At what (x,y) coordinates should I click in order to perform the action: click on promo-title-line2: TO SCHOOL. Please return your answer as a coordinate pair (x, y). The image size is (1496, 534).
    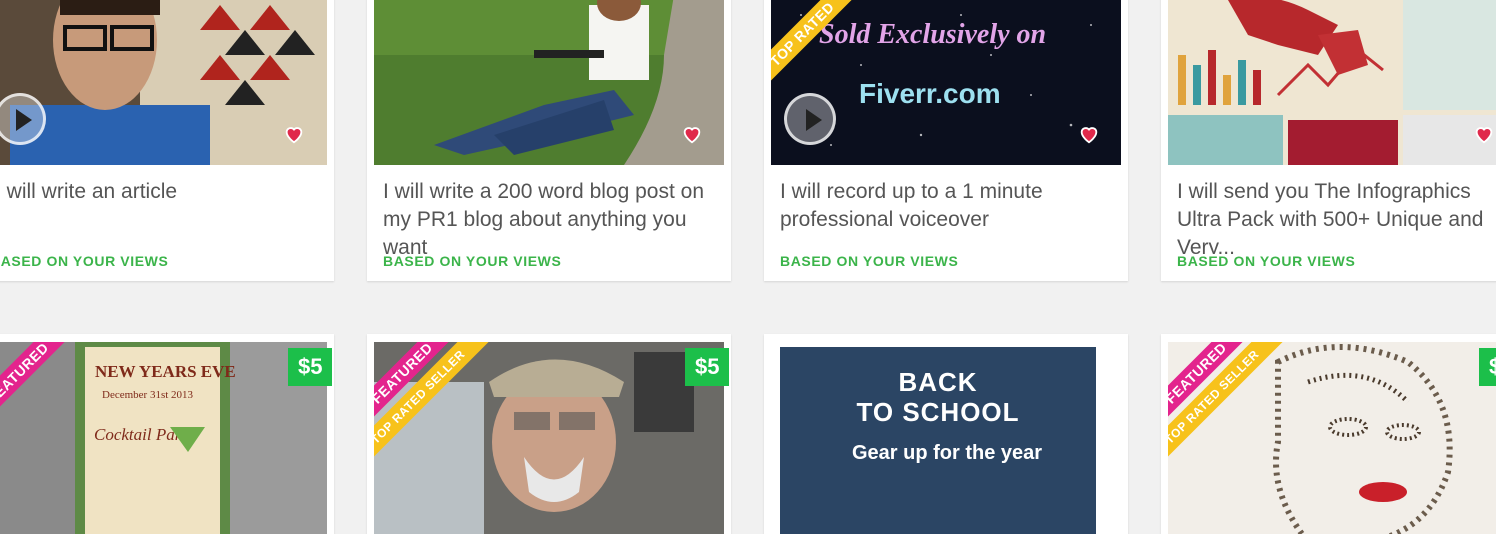
    Looking at the image, I should click on (938, 412).